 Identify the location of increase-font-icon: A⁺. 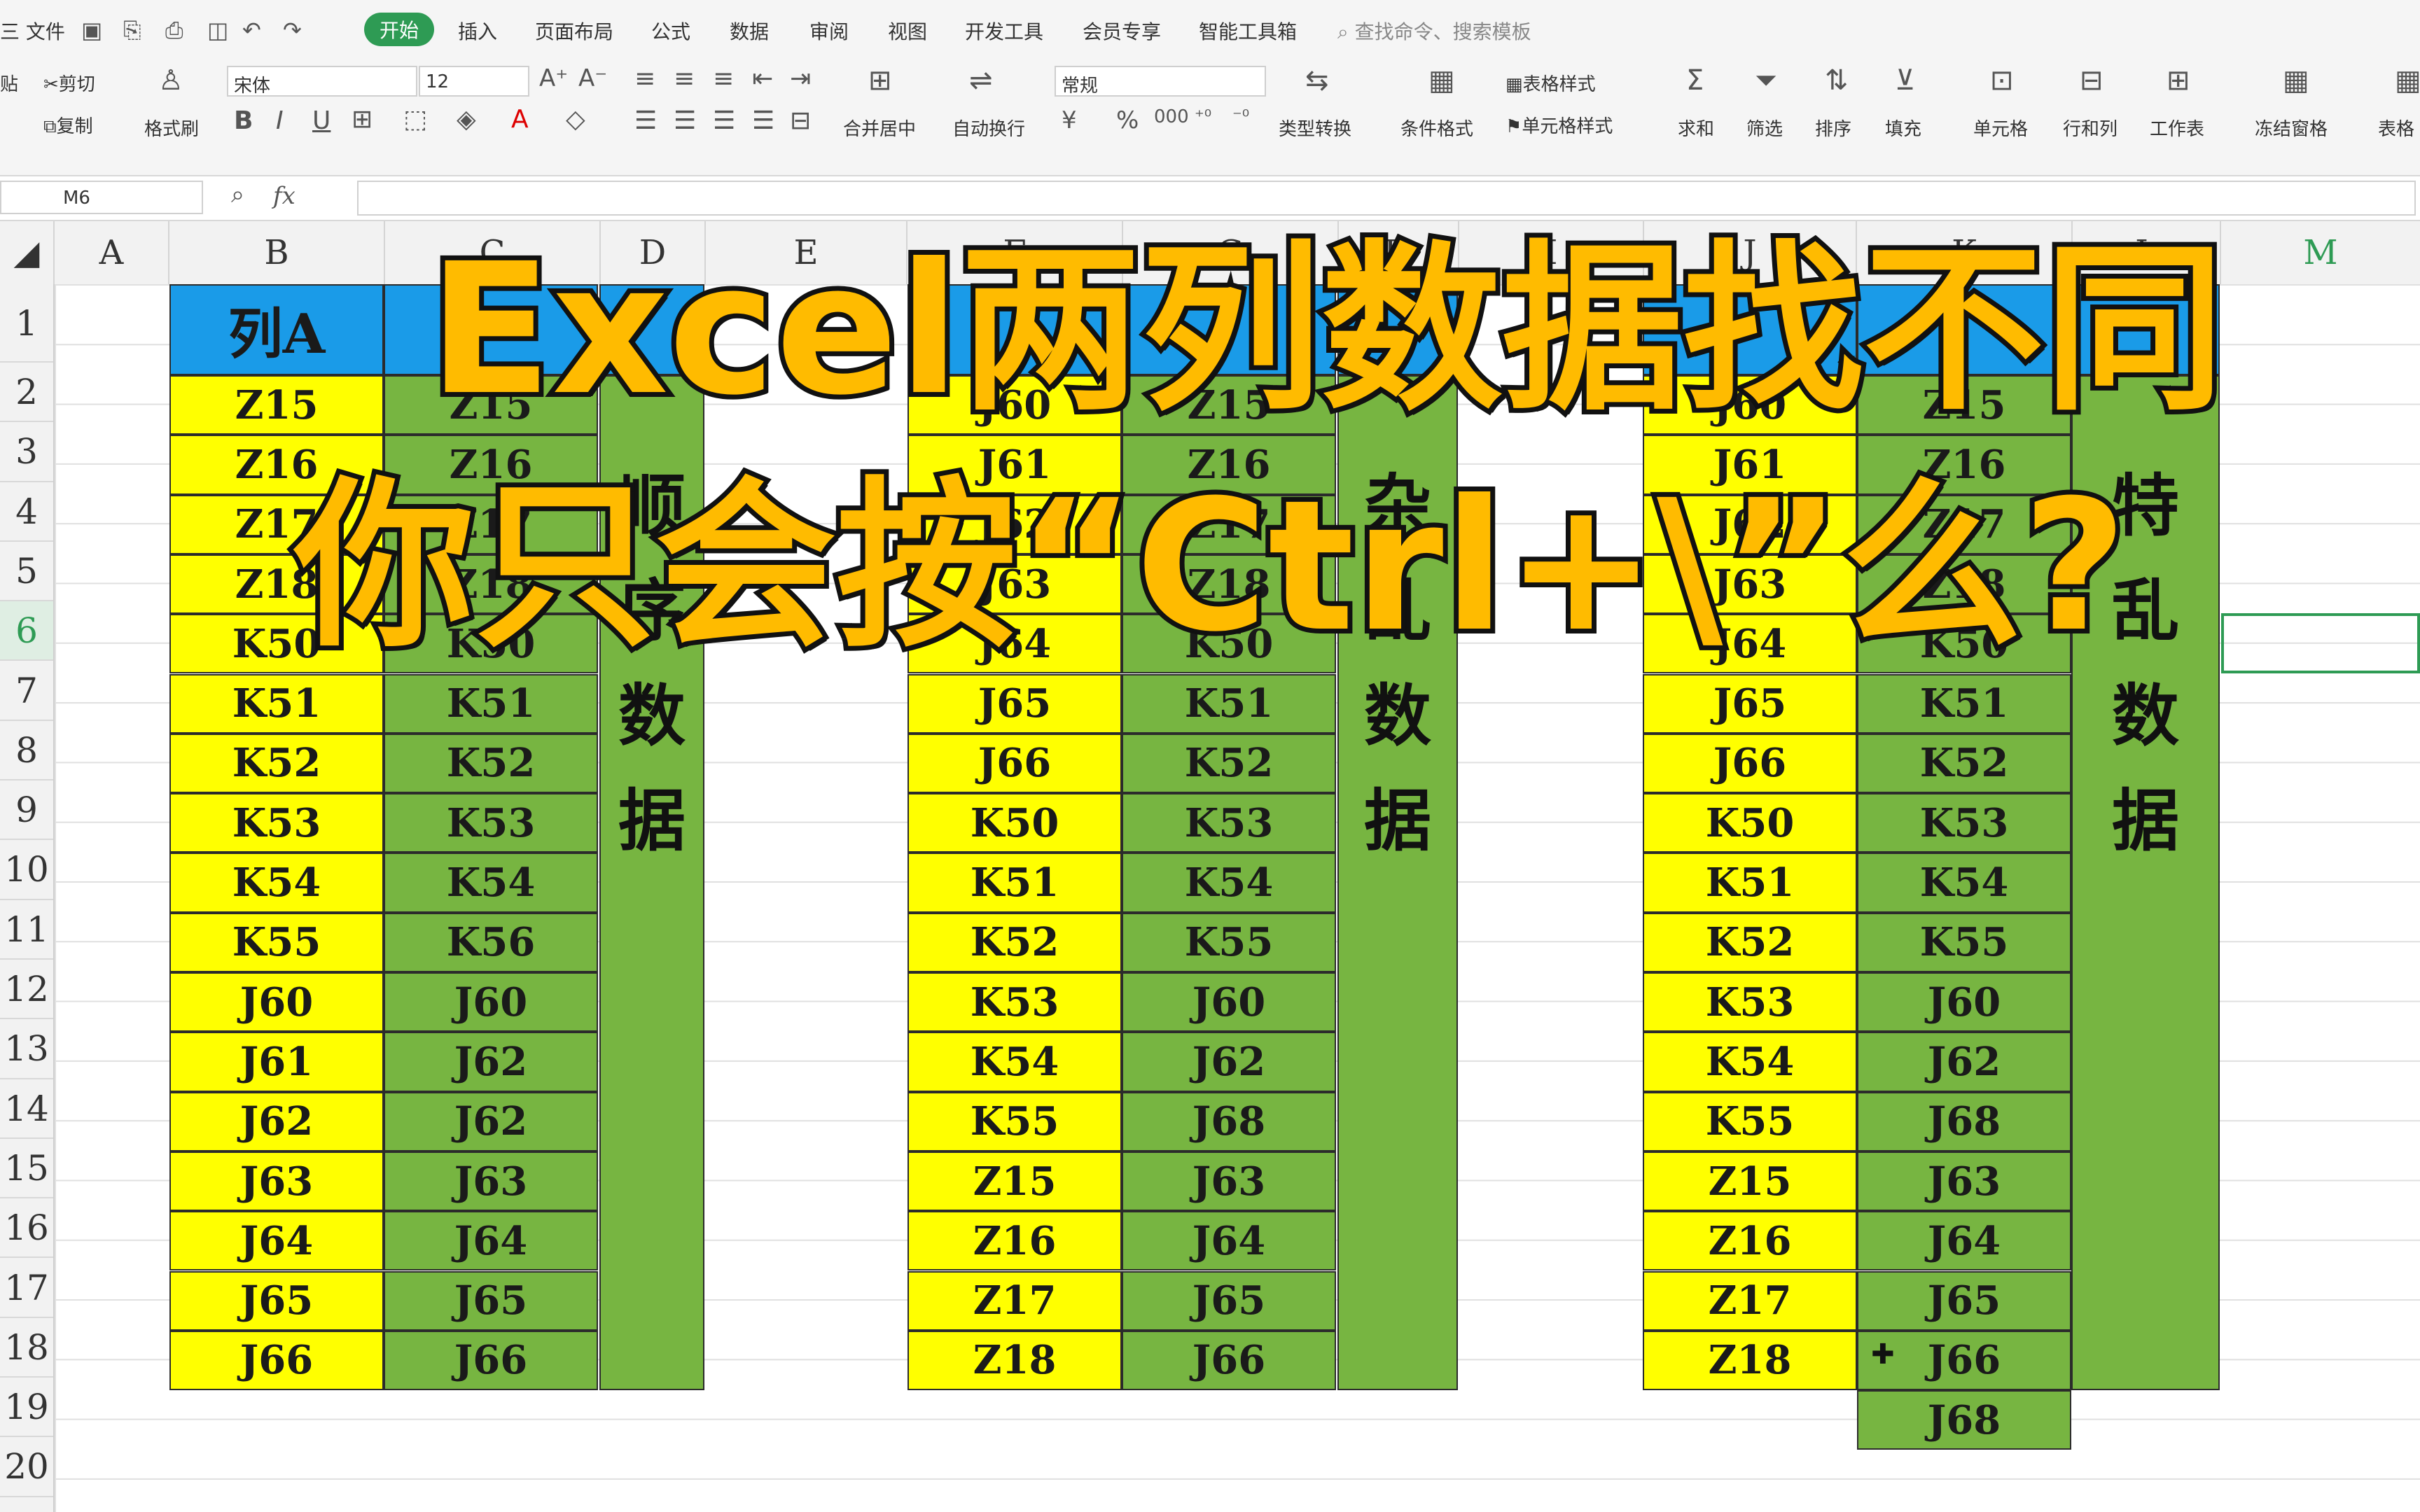
(553, 78).